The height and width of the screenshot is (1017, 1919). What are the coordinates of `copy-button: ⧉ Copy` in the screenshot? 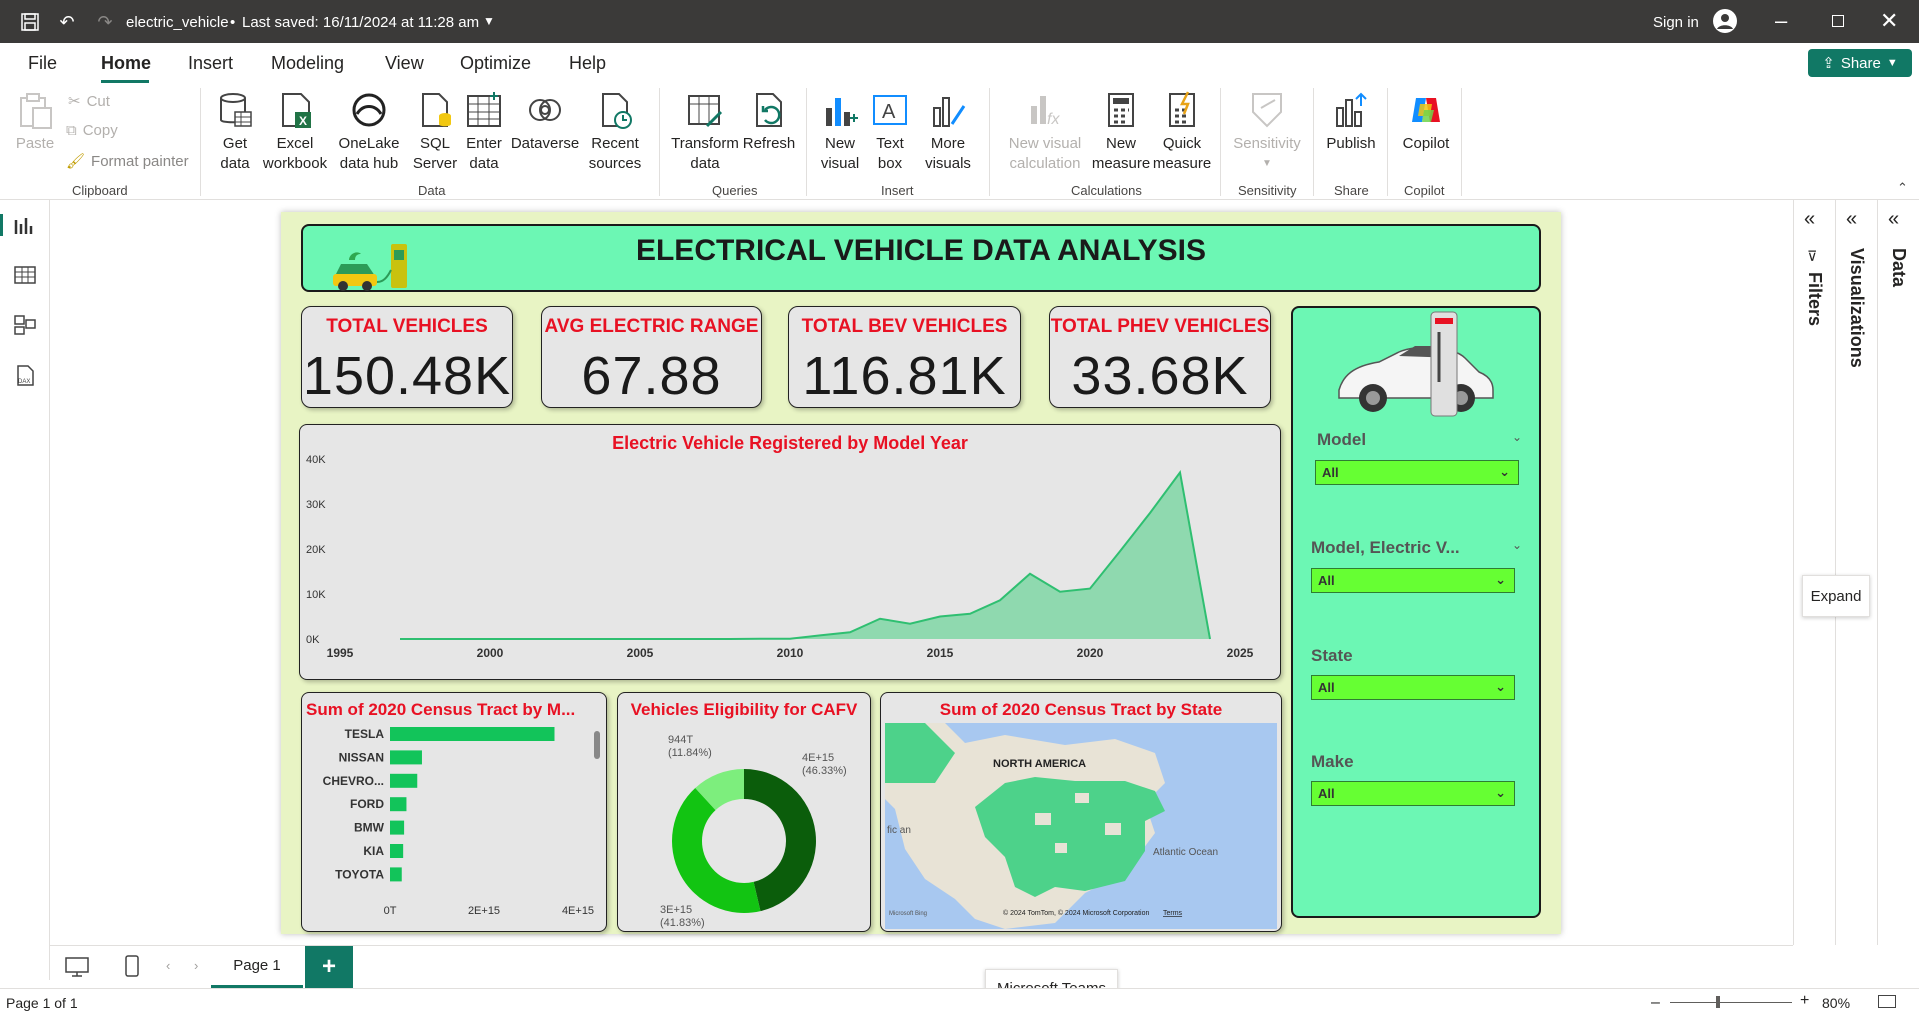 It's located at (92, 130).